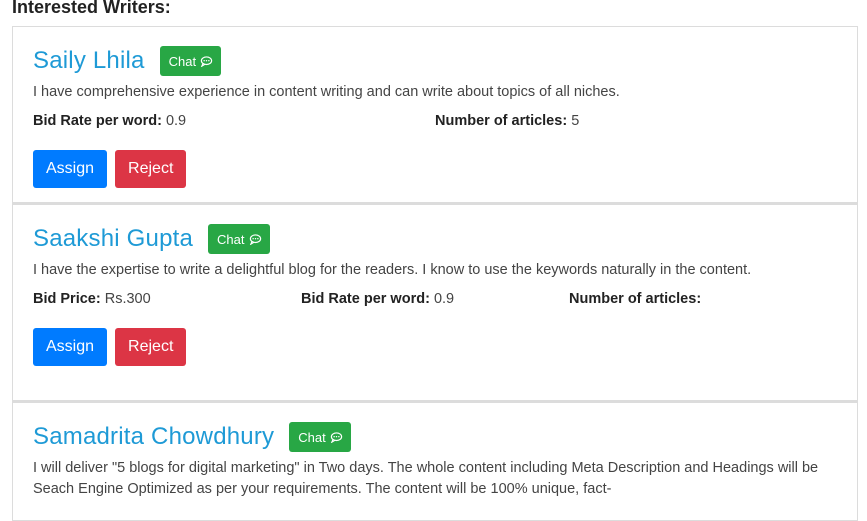 The image size is (867, 521). I want to click on writer-header: Saakshi Gupta Chat, so click(435, 239).